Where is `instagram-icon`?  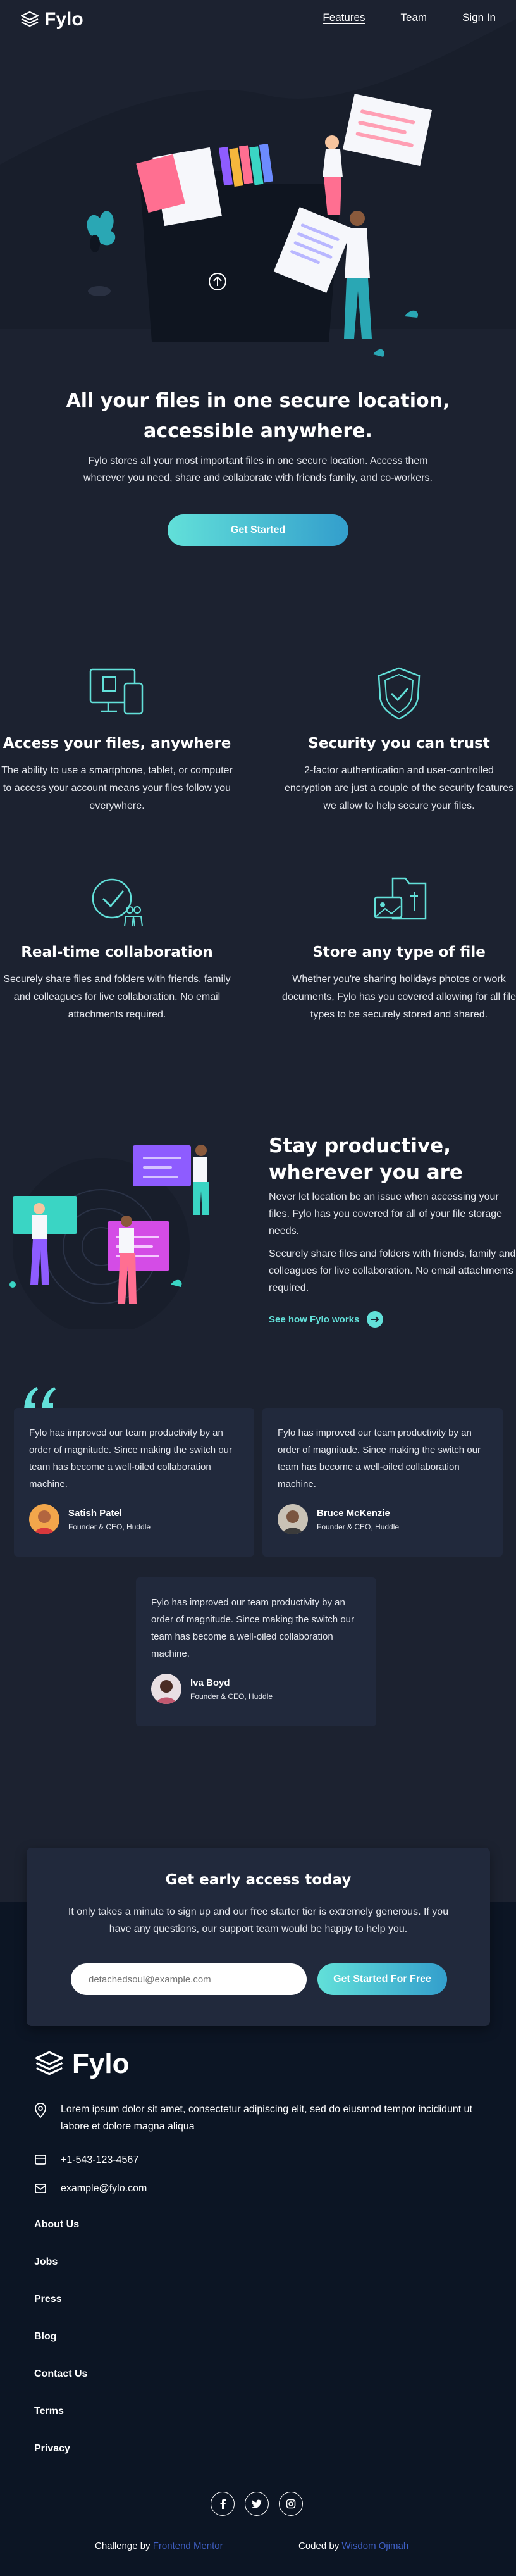
instagram-icon is located at coordinates (291, 2504).